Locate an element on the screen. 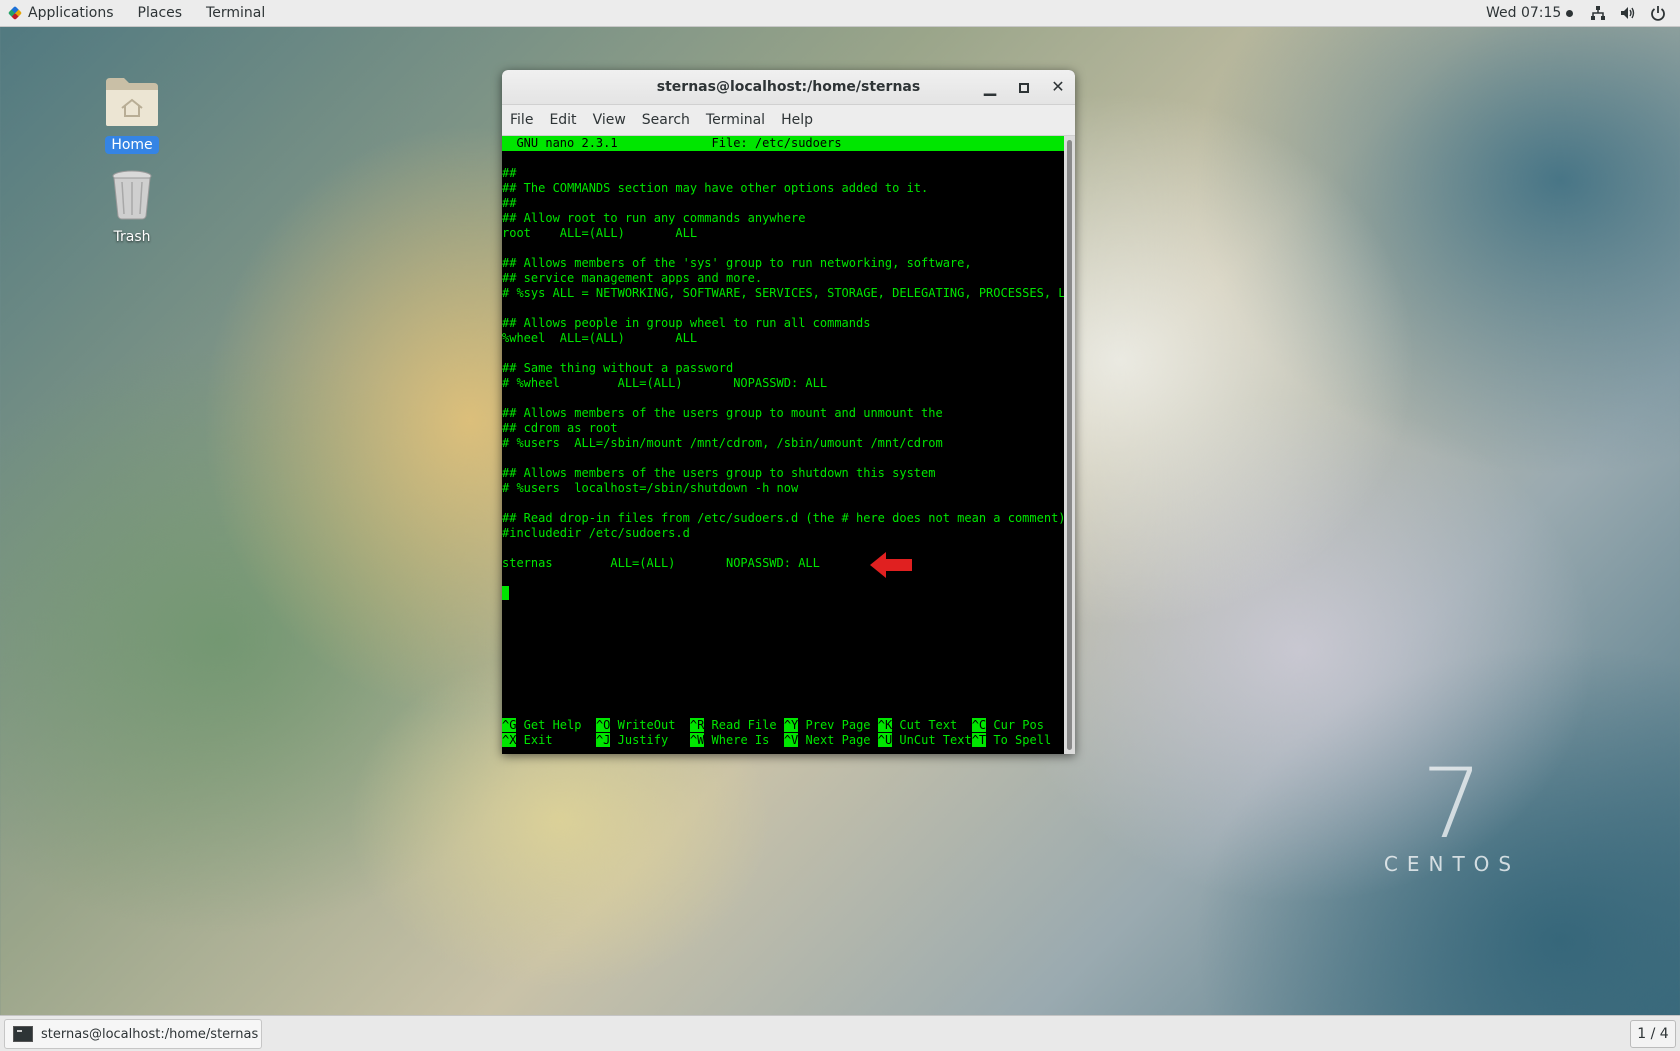  centos-logo-number: 7 is located at coordinates (1452, 804).